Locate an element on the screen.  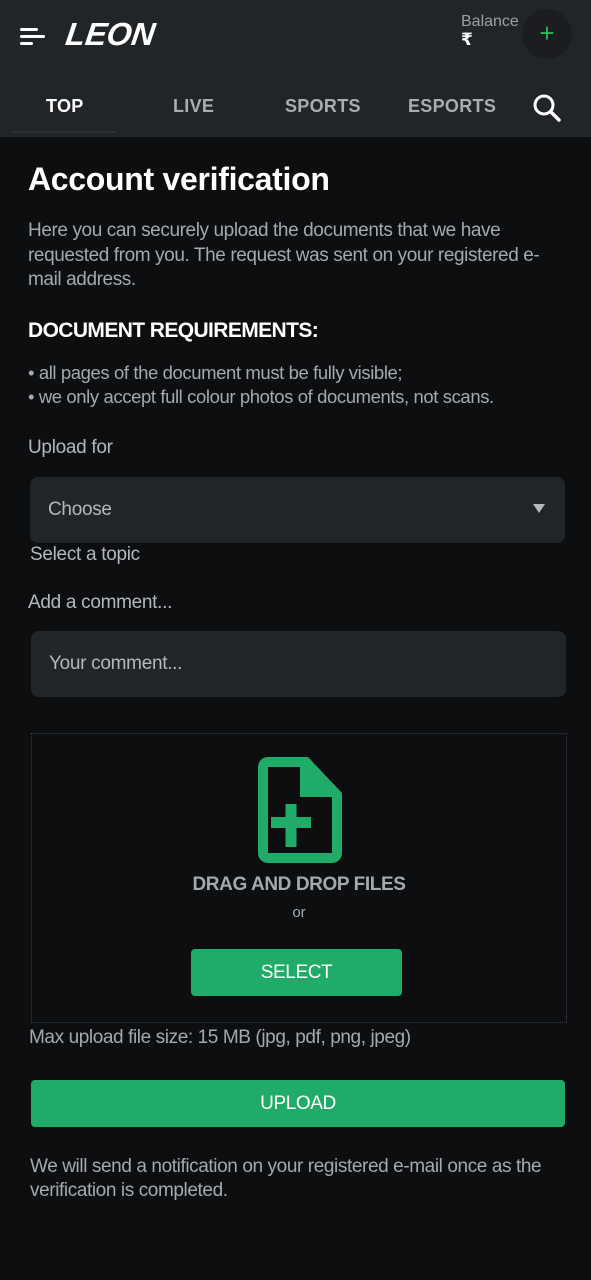
upload-for-label: Upload for is located at coordinates (70, 447).